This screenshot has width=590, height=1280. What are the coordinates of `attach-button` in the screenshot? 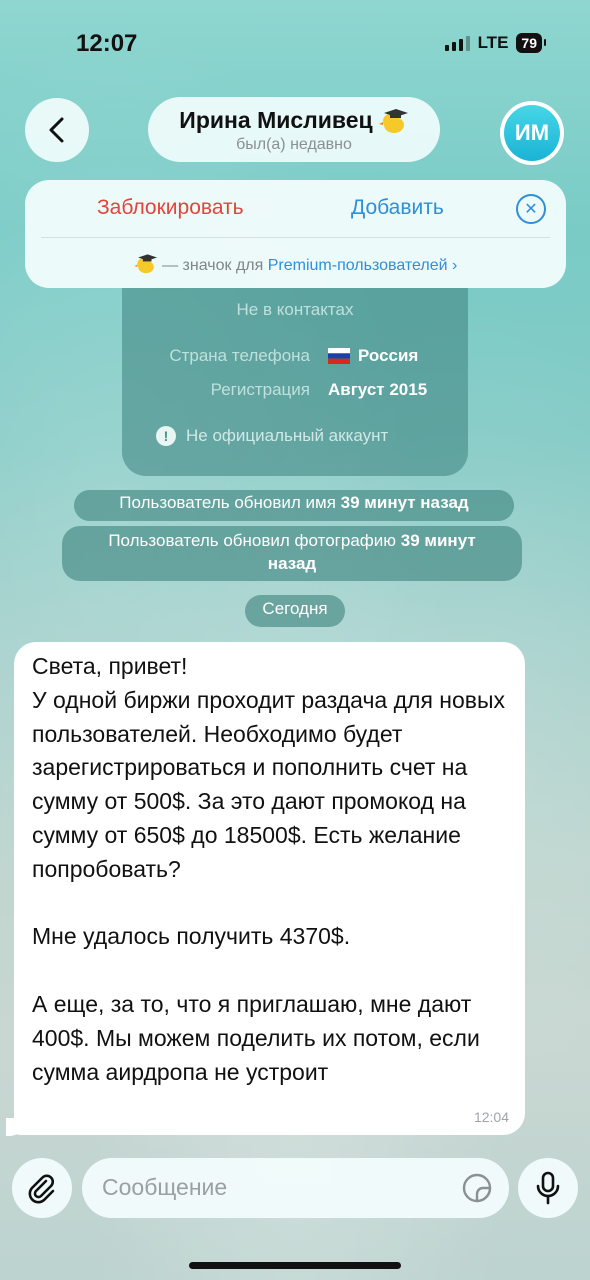 It's located at (42, 1188).